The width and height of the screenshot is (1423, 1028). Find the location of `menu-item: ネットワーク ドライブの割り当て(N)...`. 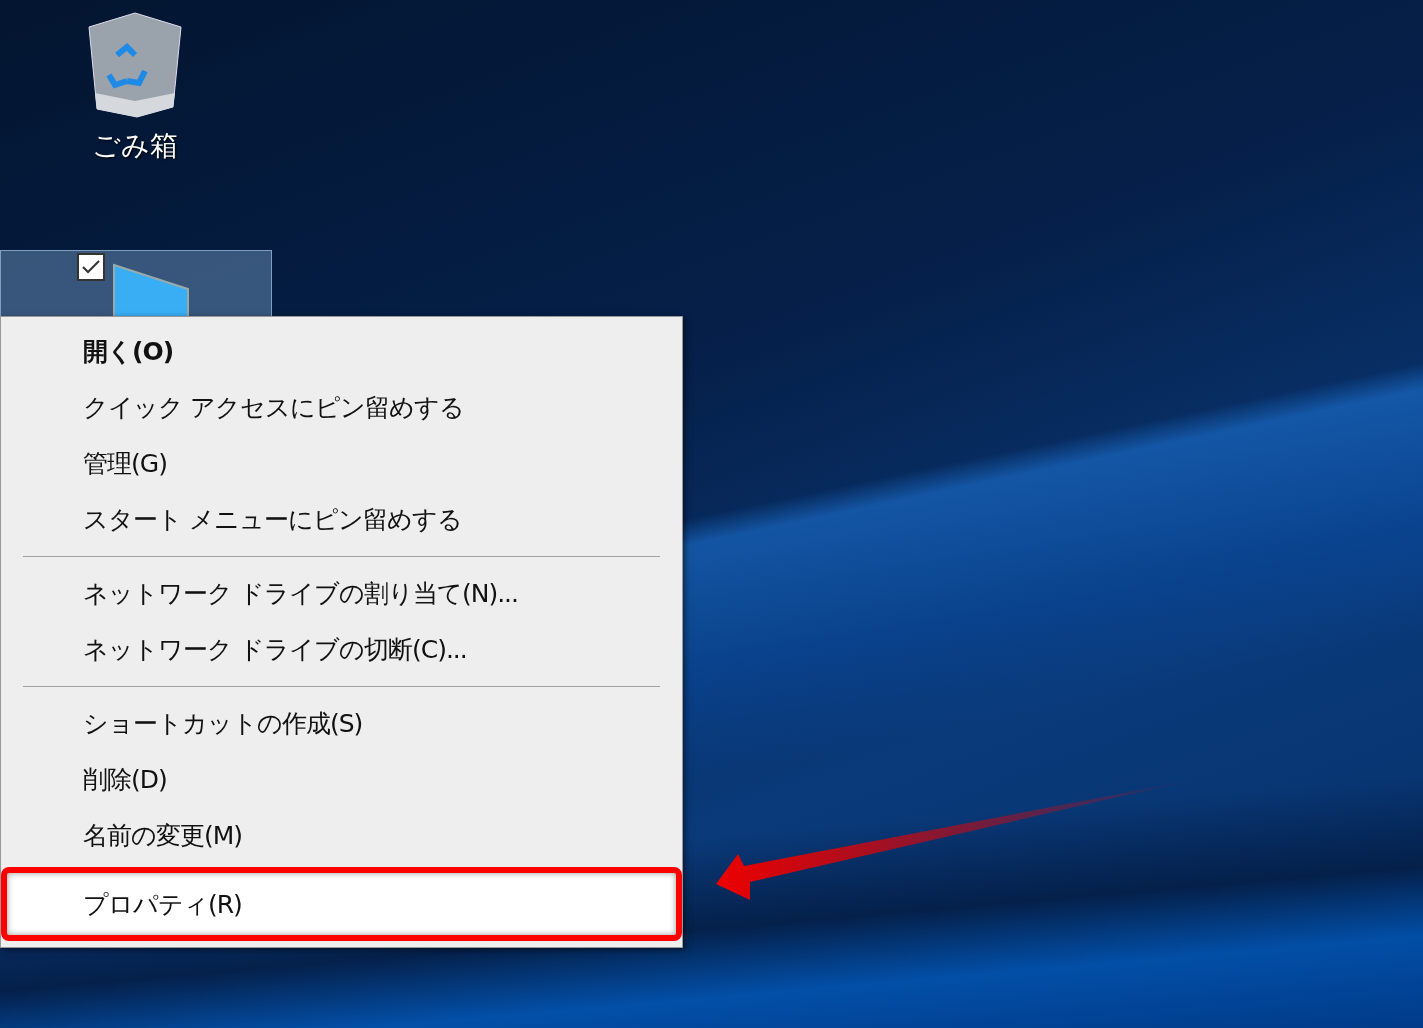

menu-item: ネットワーク ドライブの割り当て(N)... is located at coordinates (341, 593).